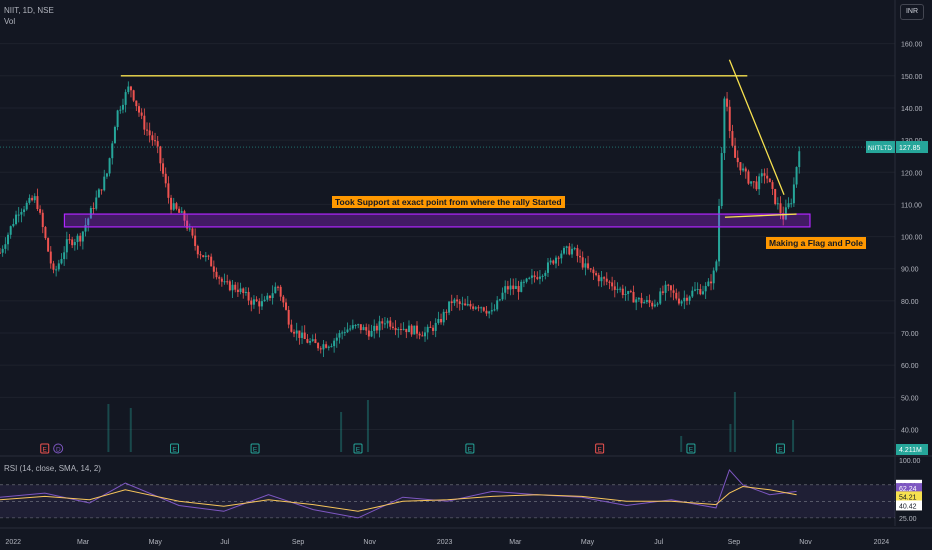 Image resolution: width=932 pixels, height=550 pixels. I want to click on y-tick-label: 50.00, so click(910, 398).